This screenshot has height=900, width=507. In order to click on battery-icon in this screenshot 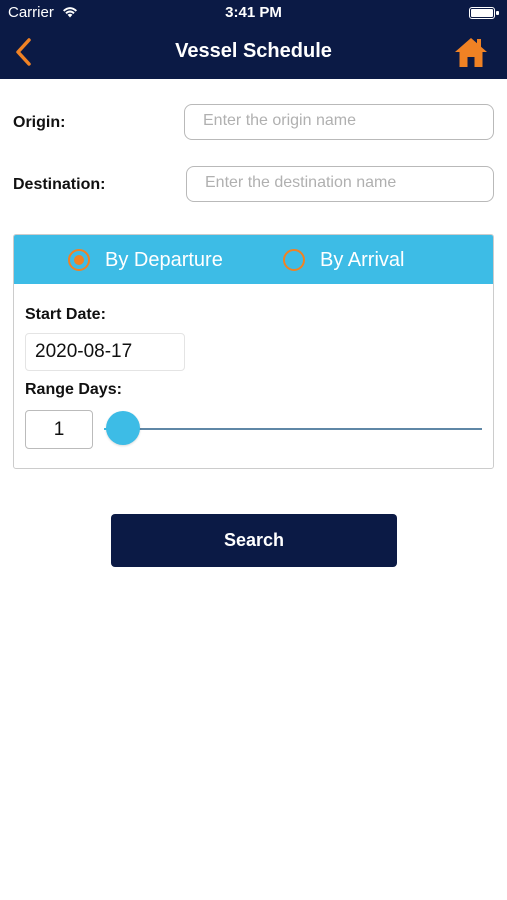, I will do `click(484, 13)`.